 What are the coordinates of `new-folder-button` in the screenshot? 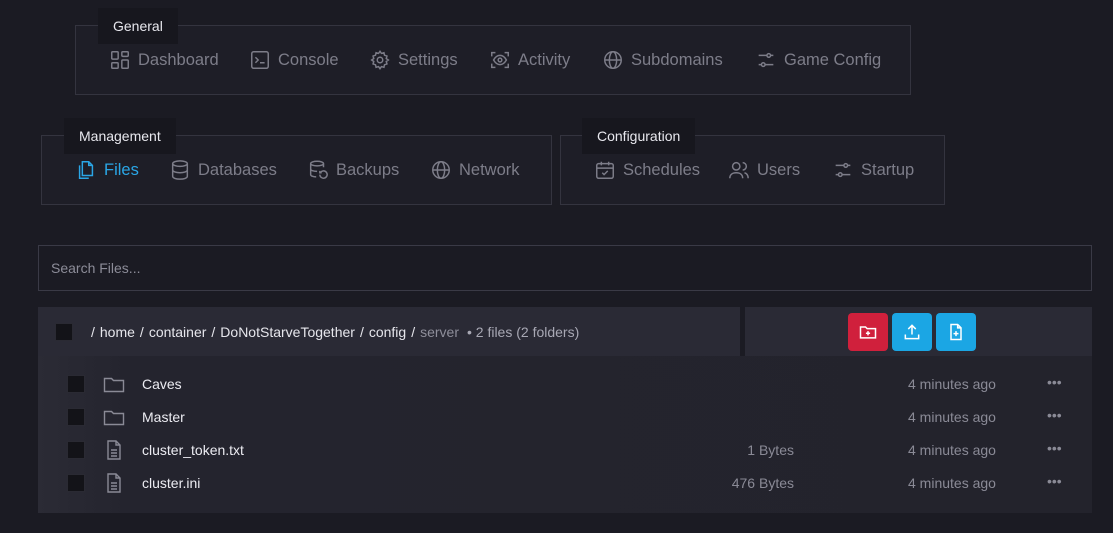 It's located at (868, 332).